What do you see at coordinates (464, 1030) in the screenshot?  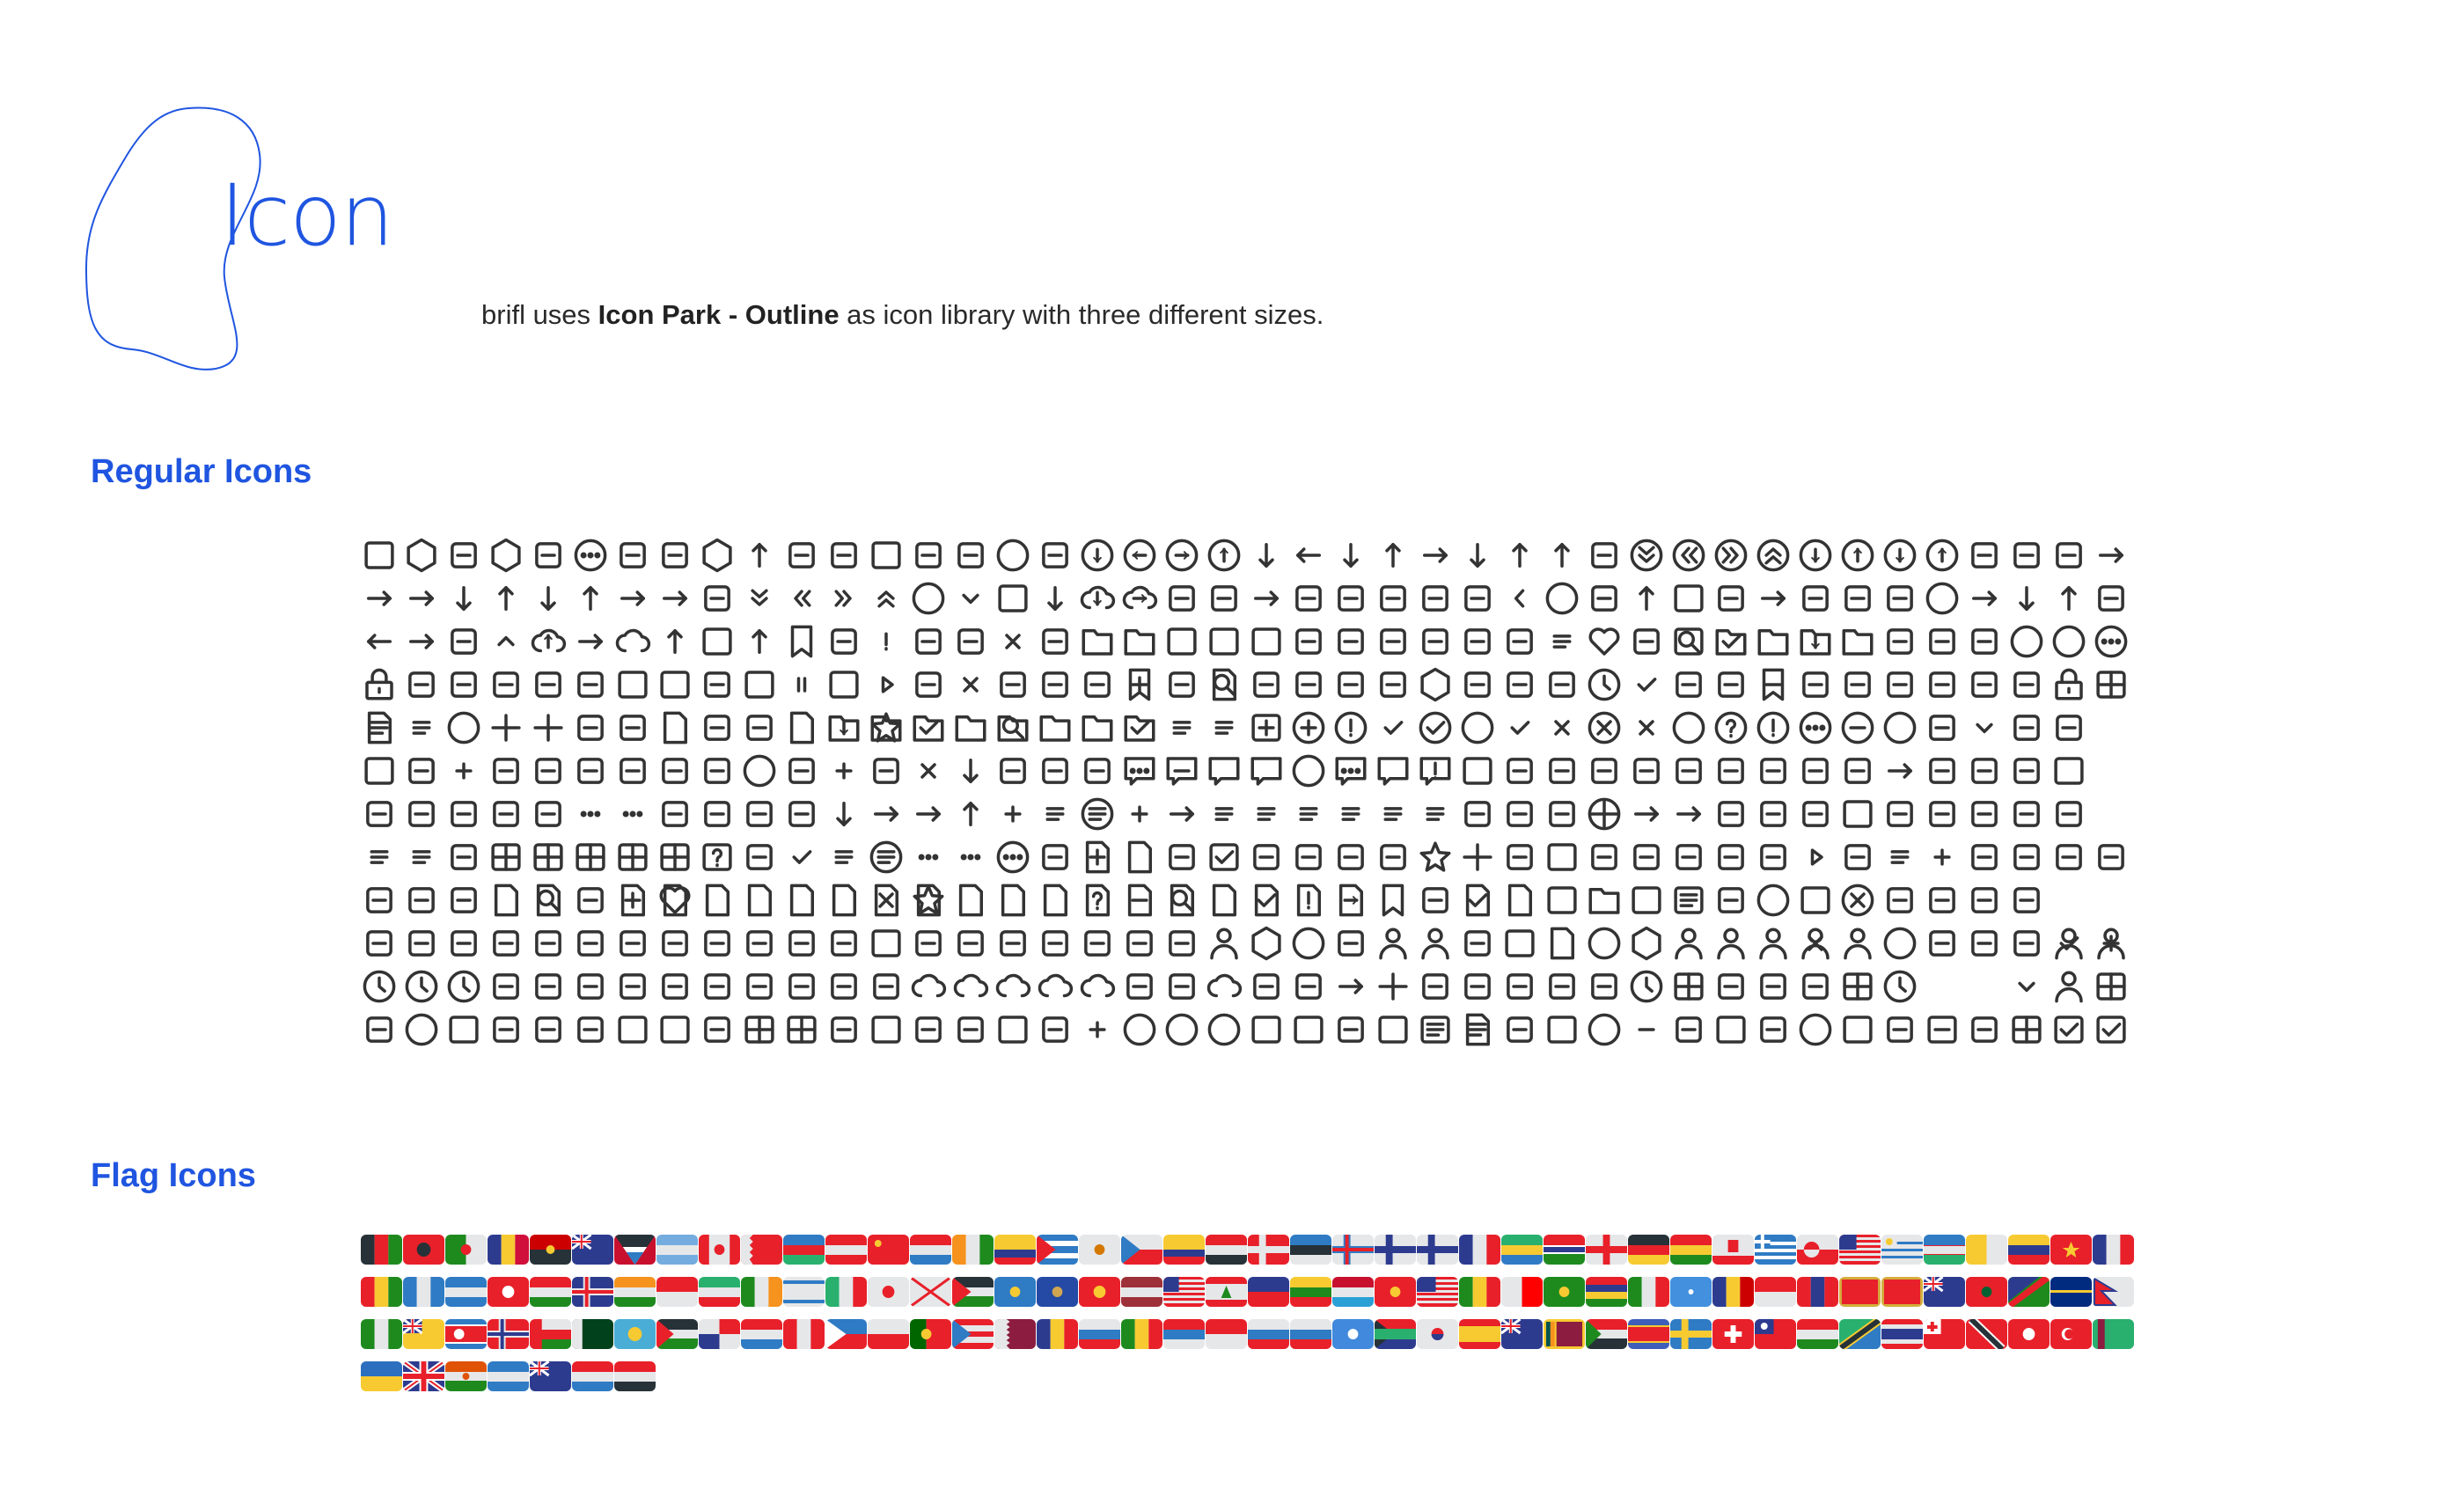 I see `instagram-glyph` at bounding box center [464, 1030].